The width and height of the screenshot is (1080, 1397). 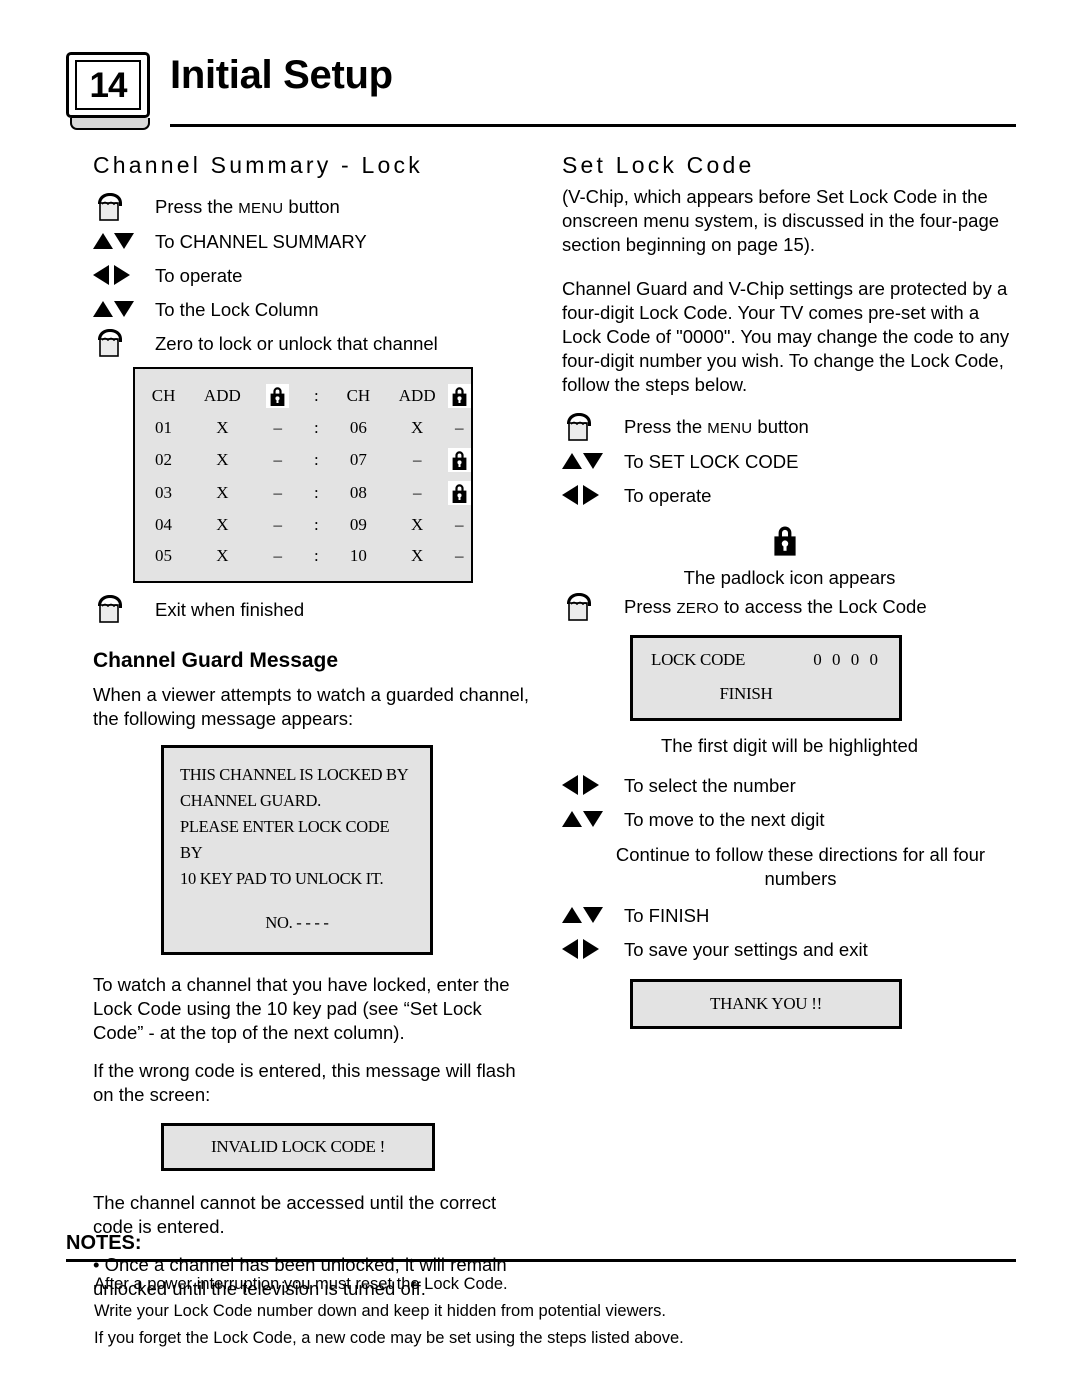 What do you see at coordinates (746, 693) in the screenshot?
I see `osd-finish-label: FINISH` at bounding box center [746, 693].